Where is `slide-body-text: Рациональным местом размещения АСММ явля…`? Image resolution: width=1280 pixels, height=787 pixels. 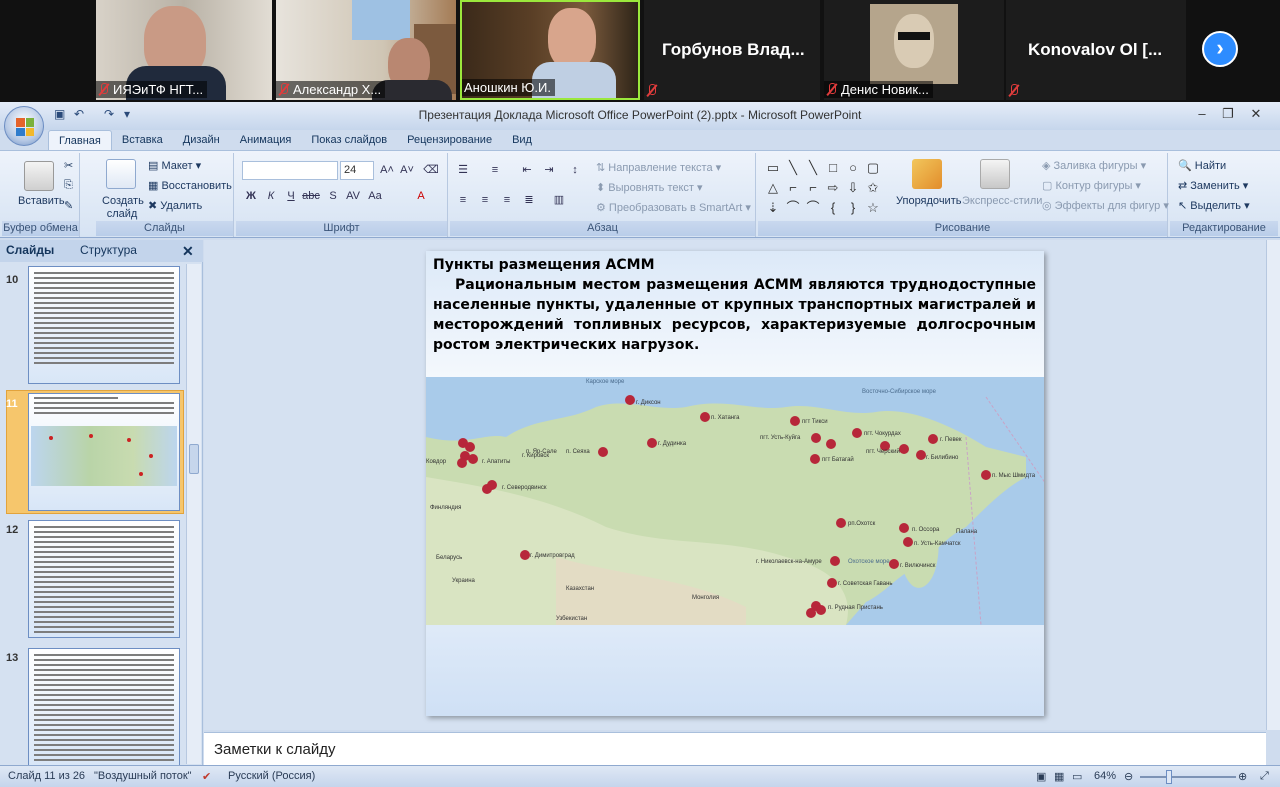 slide-body-text: Рациональным местом размещения АСММ явля… is located at coordinates (734, 315).